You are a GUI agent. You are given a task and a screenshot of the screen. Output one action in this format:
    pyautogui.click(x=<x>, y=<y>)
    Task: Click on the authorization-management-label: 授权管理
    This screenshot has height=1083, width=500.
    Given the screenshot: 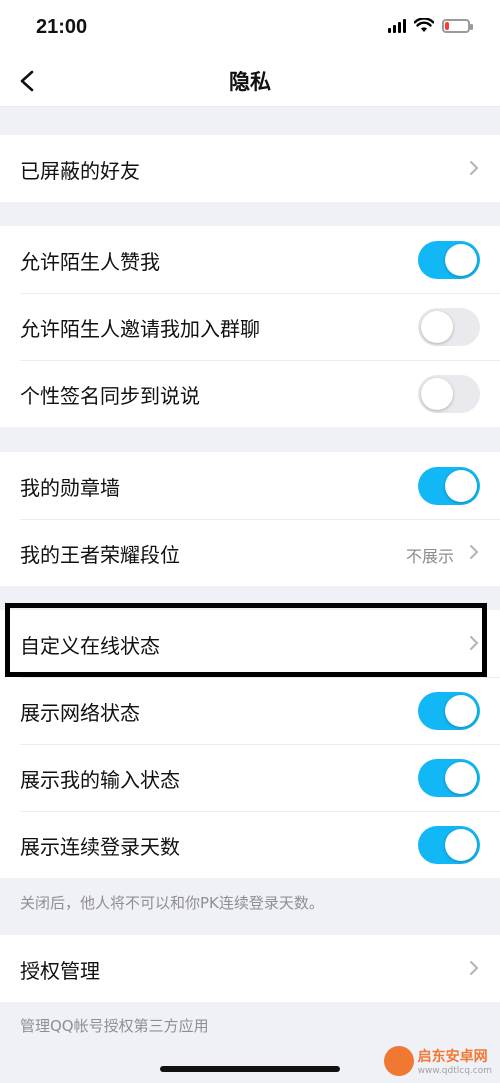 What is the action you would take?
    pyautogui.click(x=60, y=971)
    